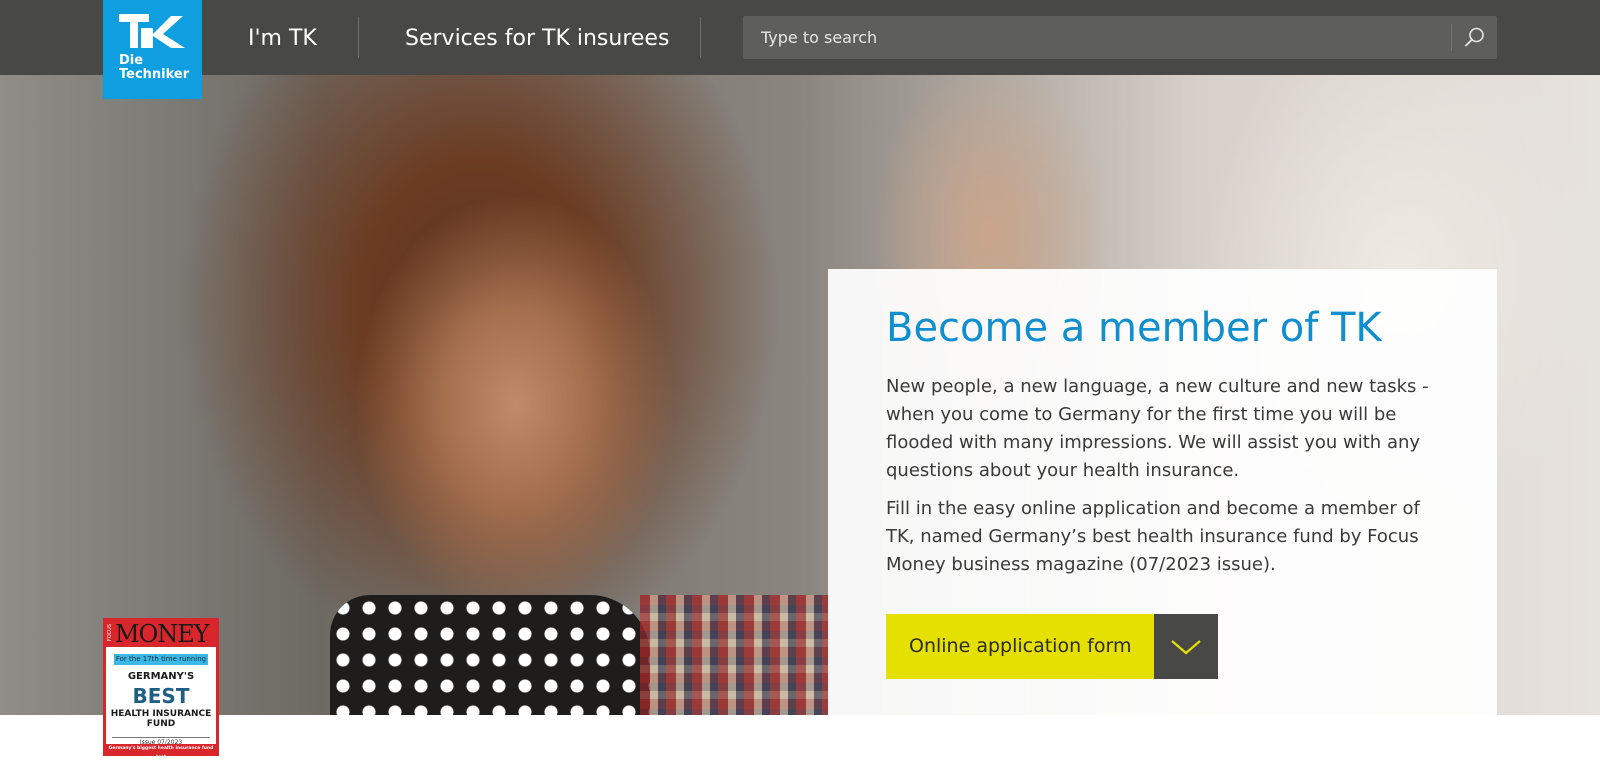  I want to click on nav-im-tk: I'm TK, so click(282, 39).